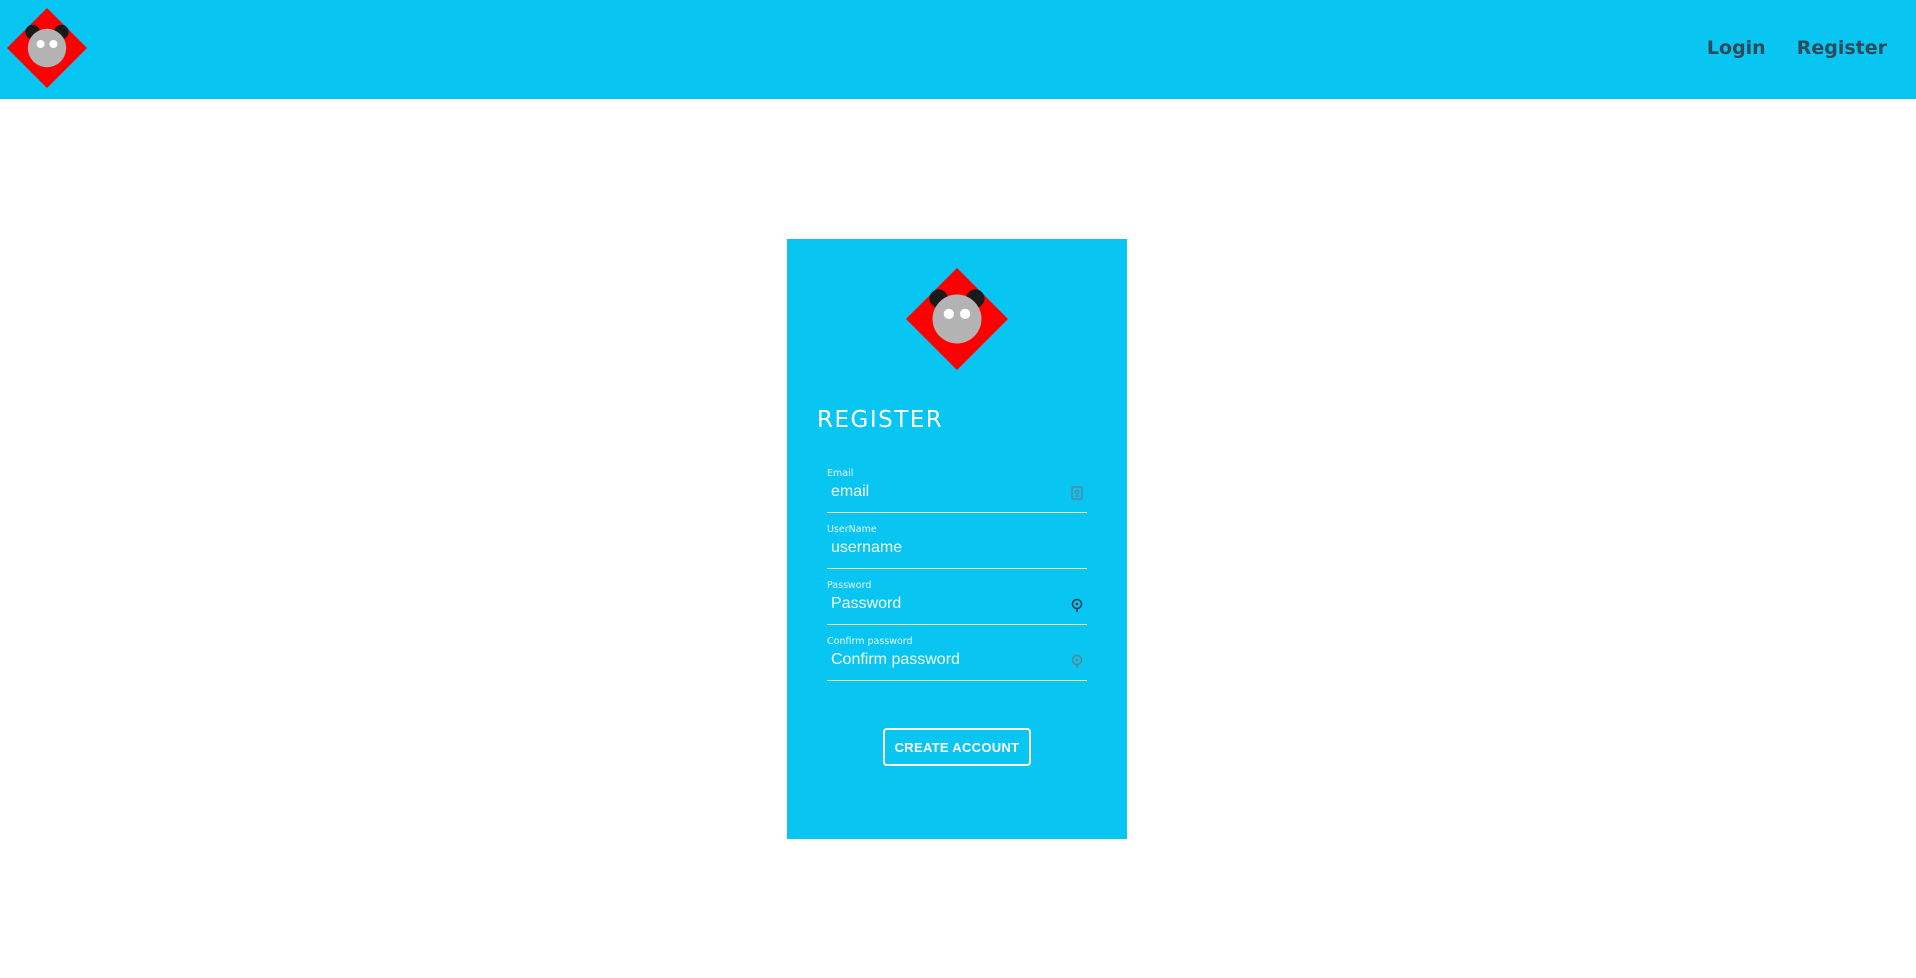  I want to click on confirm-password-field-group: Confirm password, so click(957, 658).